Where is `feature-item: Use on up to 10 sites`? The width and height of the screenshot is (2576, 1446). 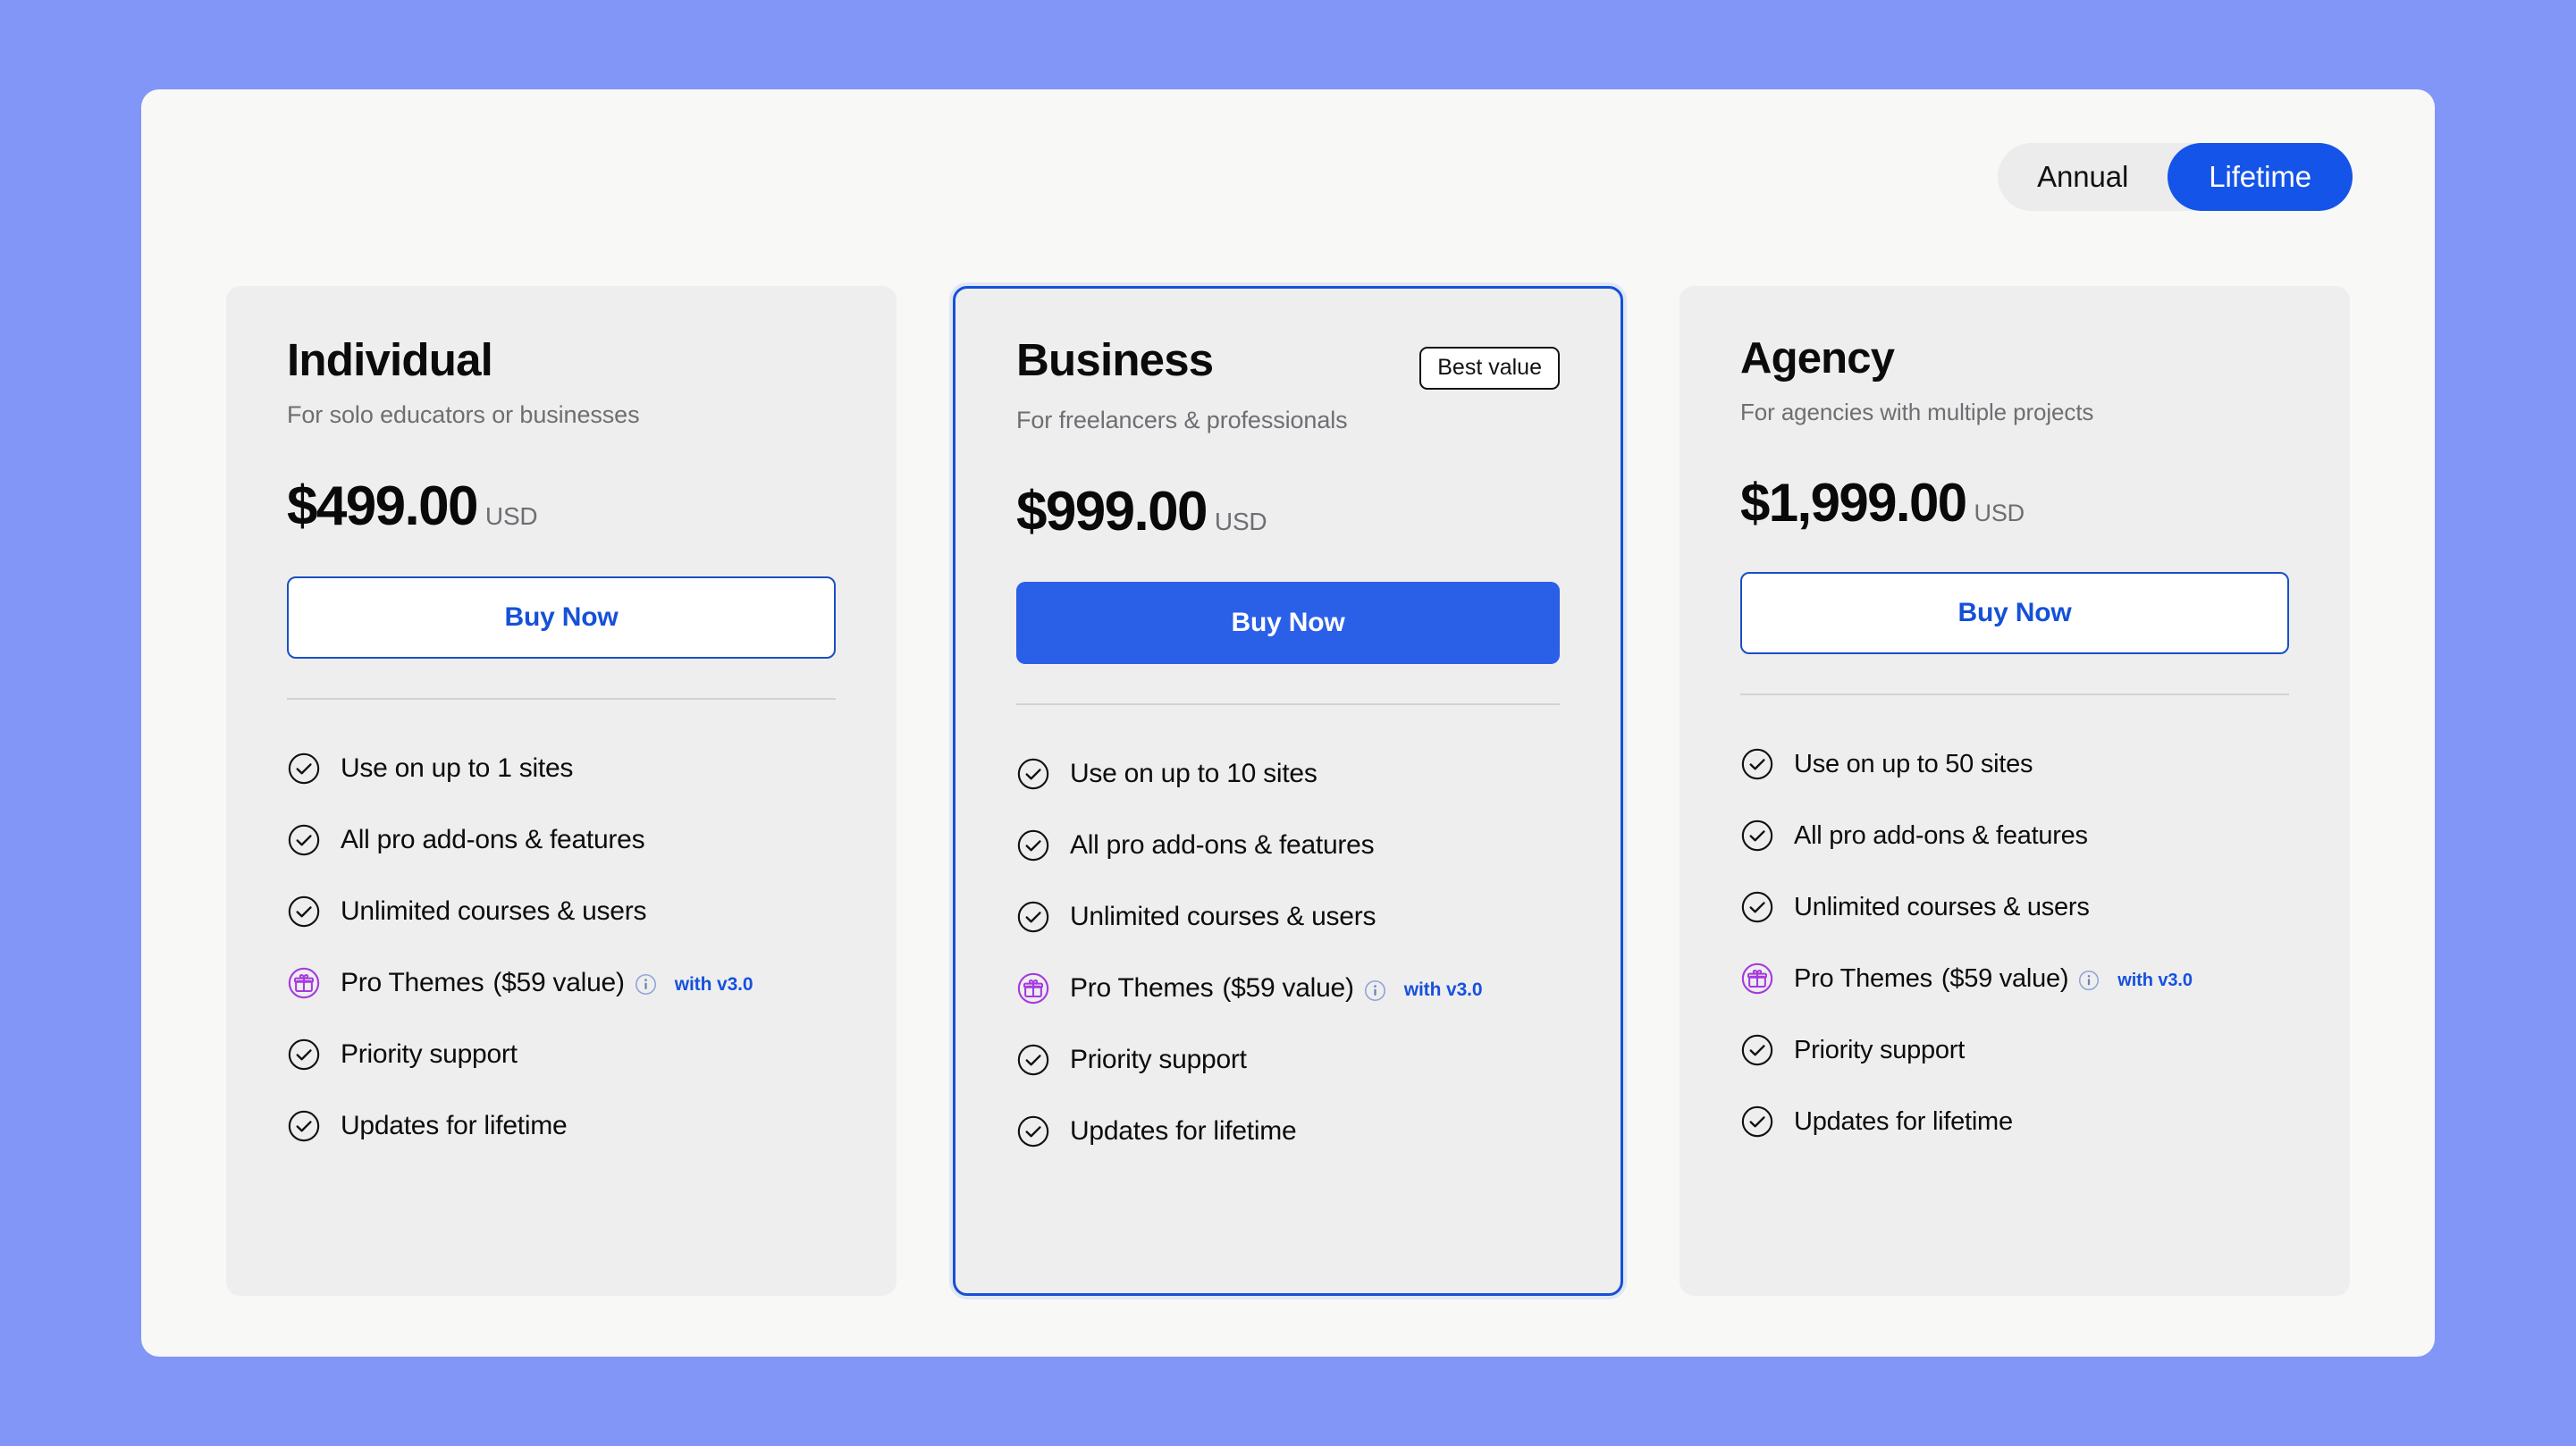 feature-item: Use on up to 10 sites is located at coordinates (1288, 774).